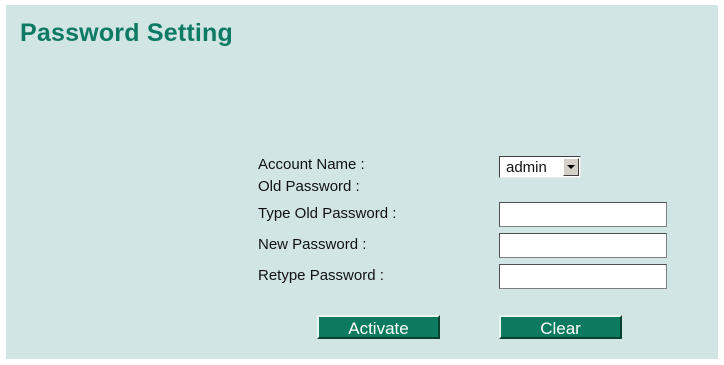 The width and height of the screenshot is (724, 365). Describe the element at coordinates (126, 33) in the screenshot. I see `page-title: Password Setting` at that location.